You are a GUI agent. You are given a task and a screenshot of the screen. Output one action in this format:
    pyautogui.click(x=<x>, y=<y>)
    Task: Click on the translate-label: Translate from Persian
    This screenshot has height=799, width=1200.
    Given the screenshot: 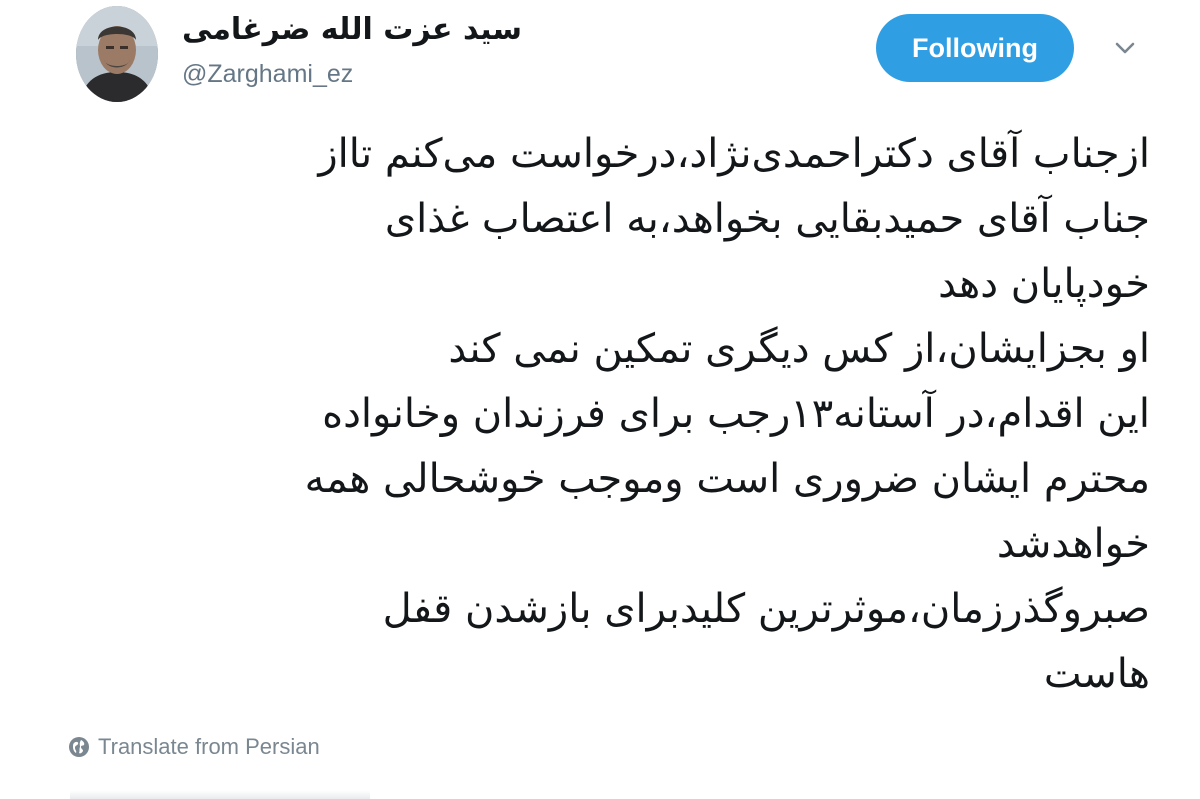 What is the action you would take?
    pyautogui.click(x=209, y=747)
    